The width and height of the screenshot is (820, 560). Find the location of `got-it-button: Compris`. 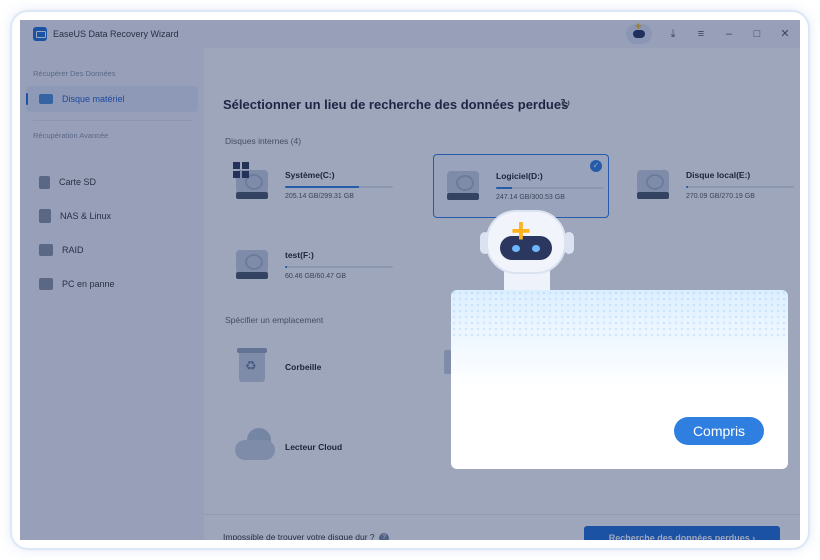

got-it-button: Compris is located at coordinates (719, 431).